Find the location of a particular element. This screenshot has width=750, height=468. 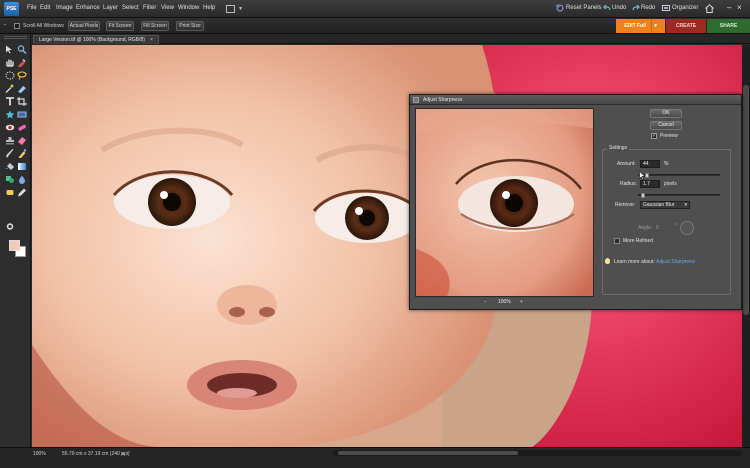

move-tool-icon is located at coordinates (10, 49).